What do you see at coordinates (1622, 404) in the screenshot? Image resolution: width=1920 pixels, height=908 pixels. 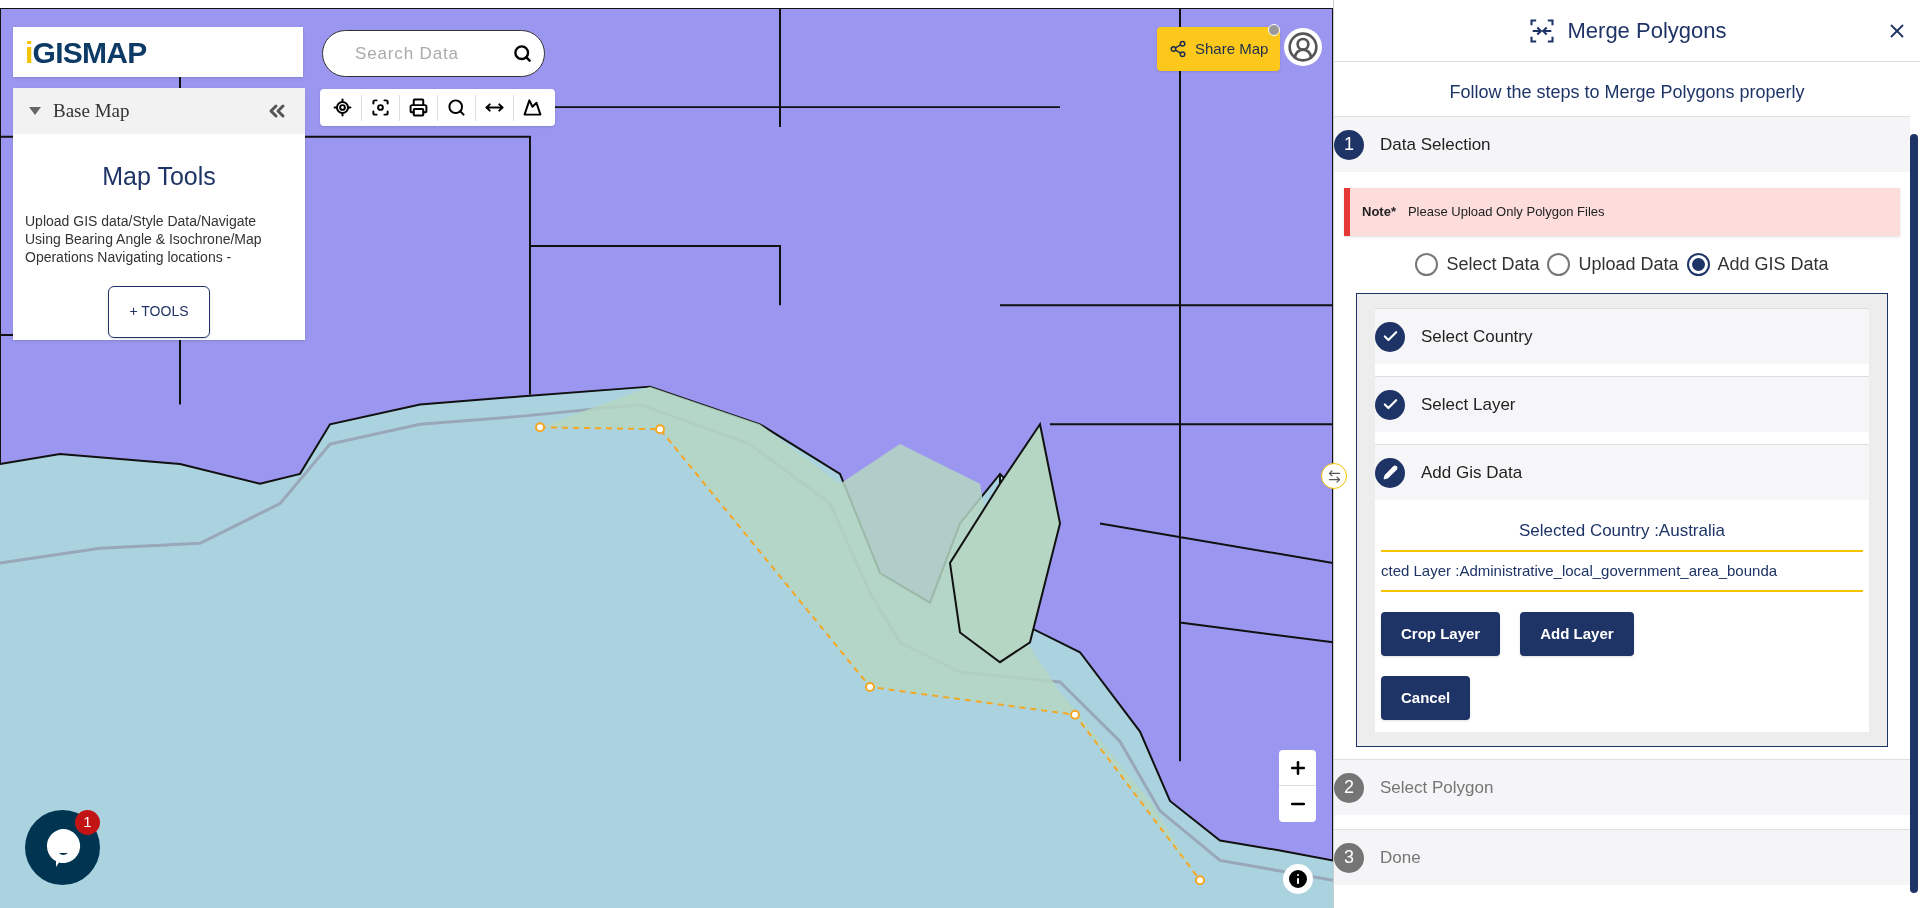 I see `substep-header: Select Layer` at bounding box center [1622, 404].